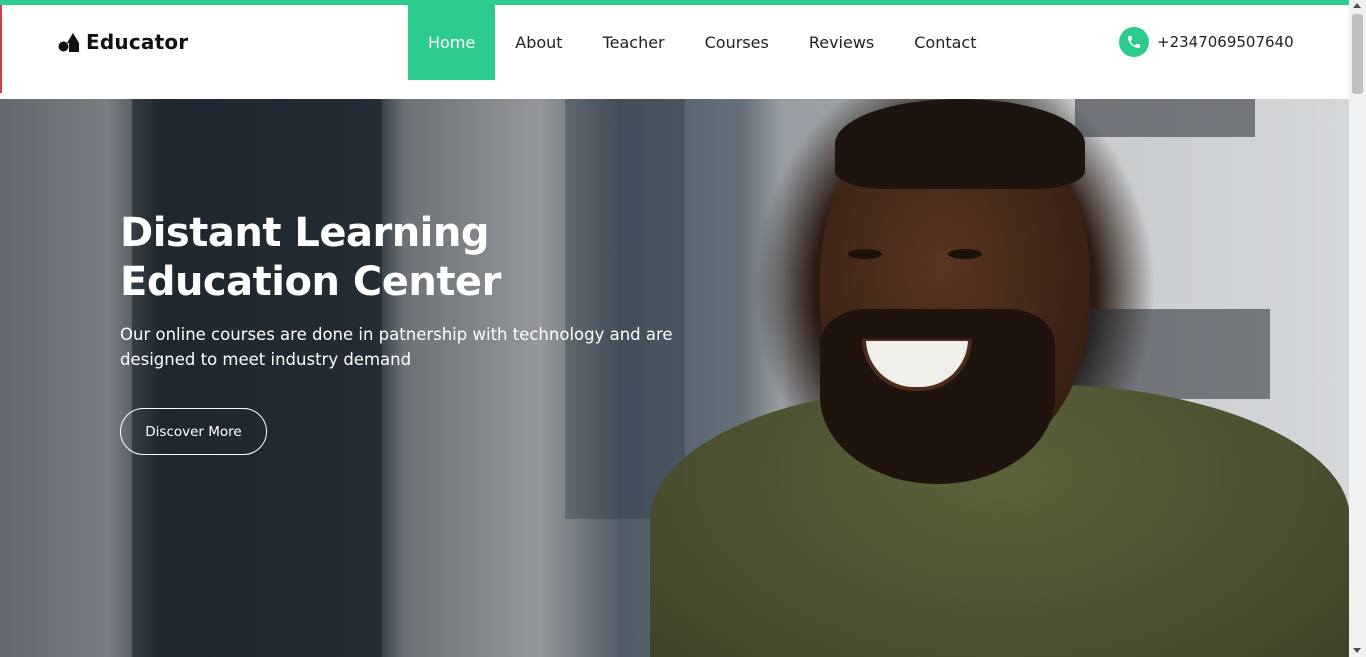  I want to click on nav-item-teacher: Teacher, so click(634, 42).